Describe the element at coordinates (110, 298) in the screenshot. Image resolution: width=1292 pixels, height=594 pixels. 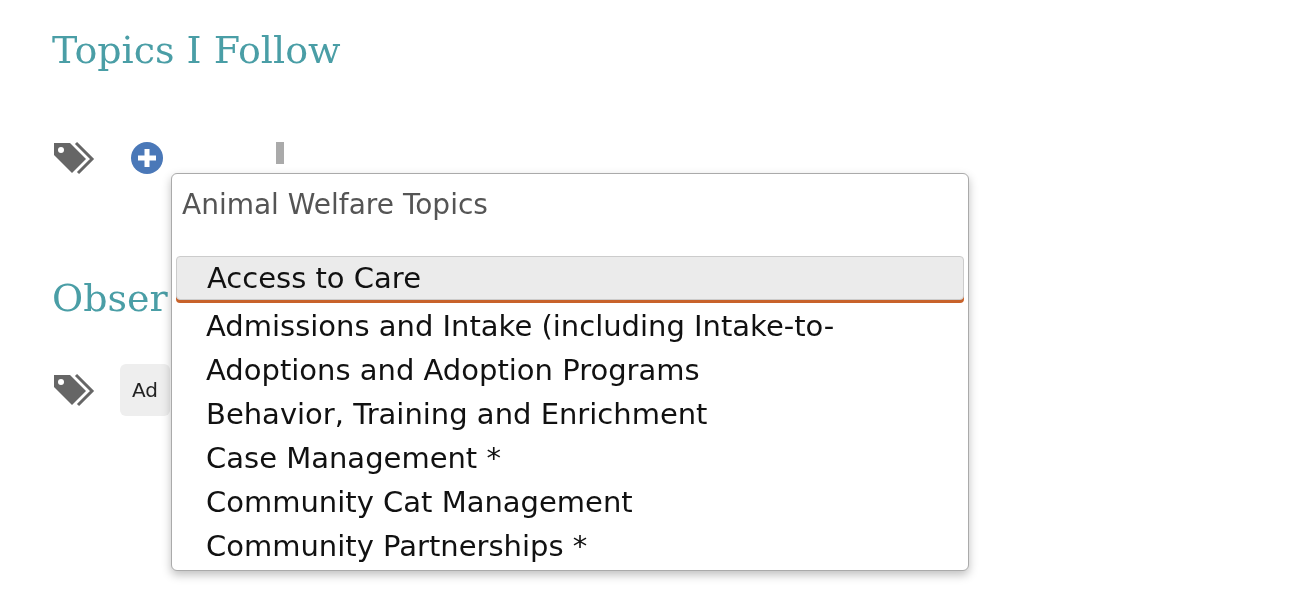
I see `section-heading: Obser` at that location.